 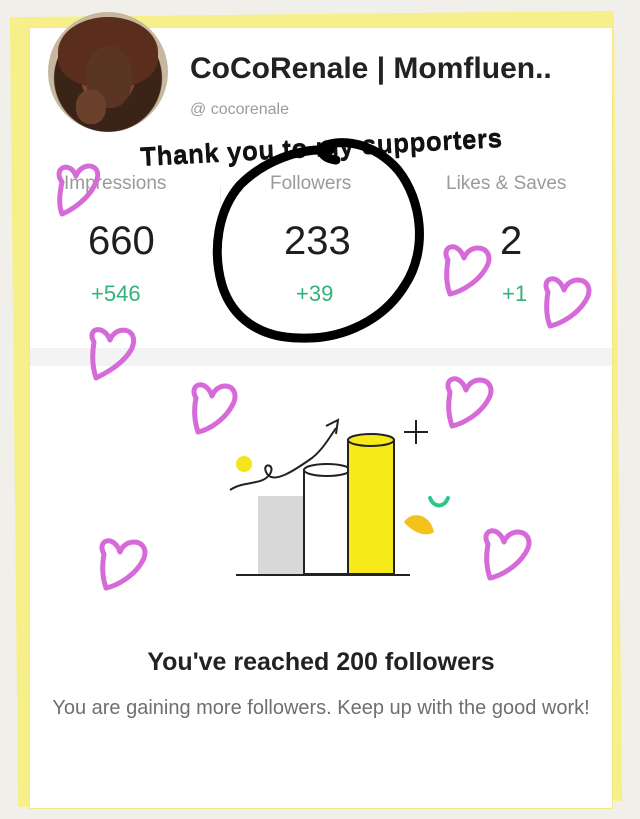 I want to click on milestone-title: You've reached 200 followers, so click(x=321, y=662).